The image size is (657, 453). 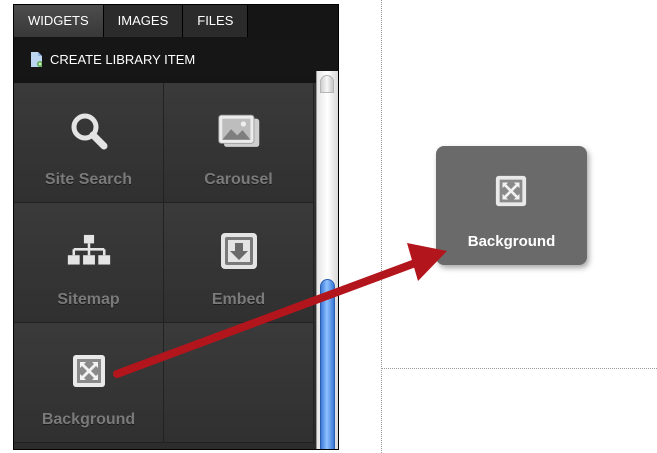 I want to click on widget-label: Site Search, so click(x=88, y=179).